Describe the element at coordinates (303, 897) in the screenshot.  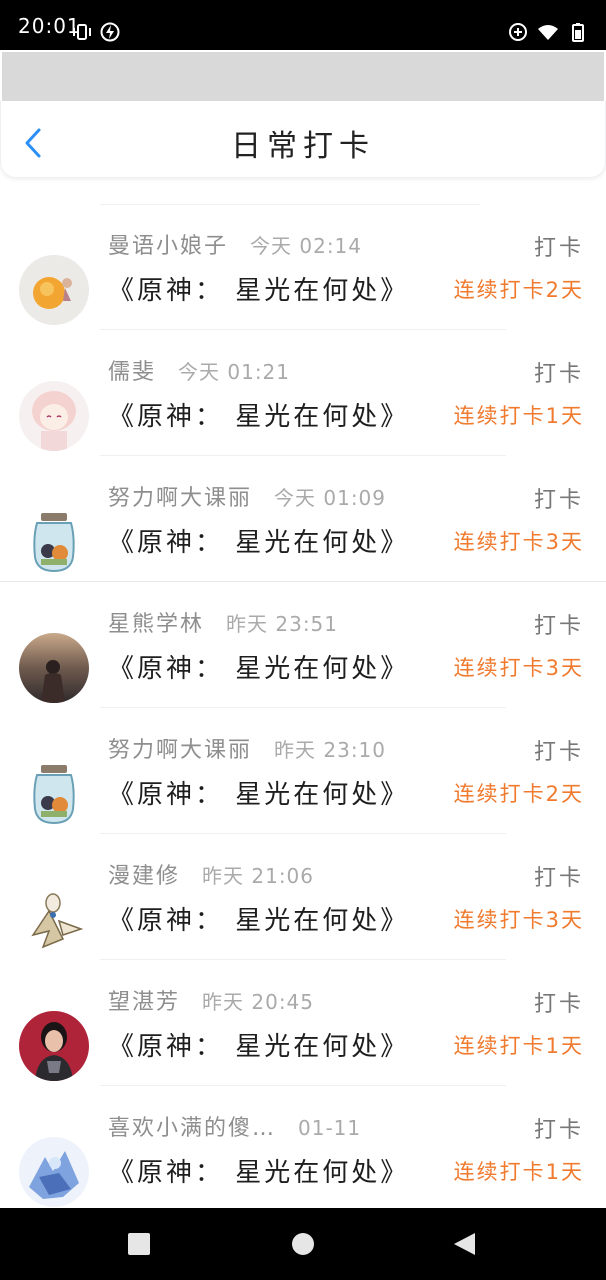
I see `list-item: 漫建修 昨天 21:06 《原神： 星光在何处》 打卡 连续打卡3天` at that location.